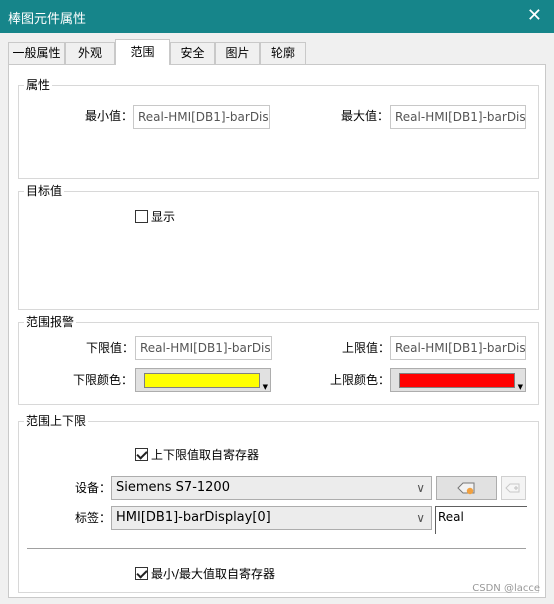  Describe the element at coordinates (90, 53) in the screenshot. I see `tab-appearance: 外观` at that location.